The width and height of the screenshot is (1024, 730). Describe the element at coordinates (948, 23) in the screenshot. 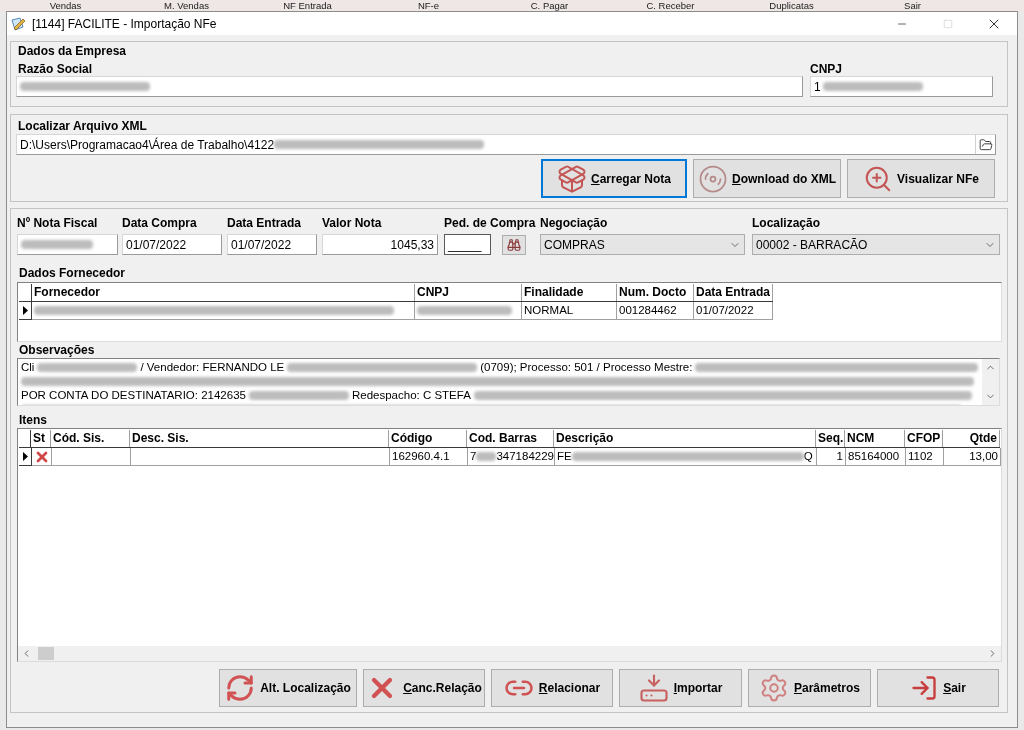

I see `maximize-icon` at that location.